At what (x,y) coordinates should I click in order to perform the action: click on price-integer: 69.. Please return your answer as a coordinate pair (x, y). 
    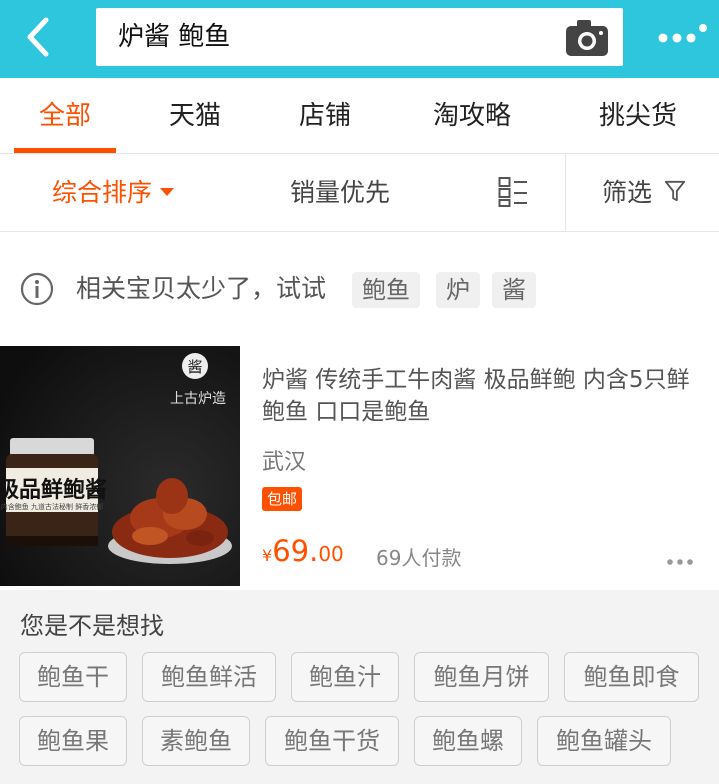
    Looking at the image, I should click on (295, 551).